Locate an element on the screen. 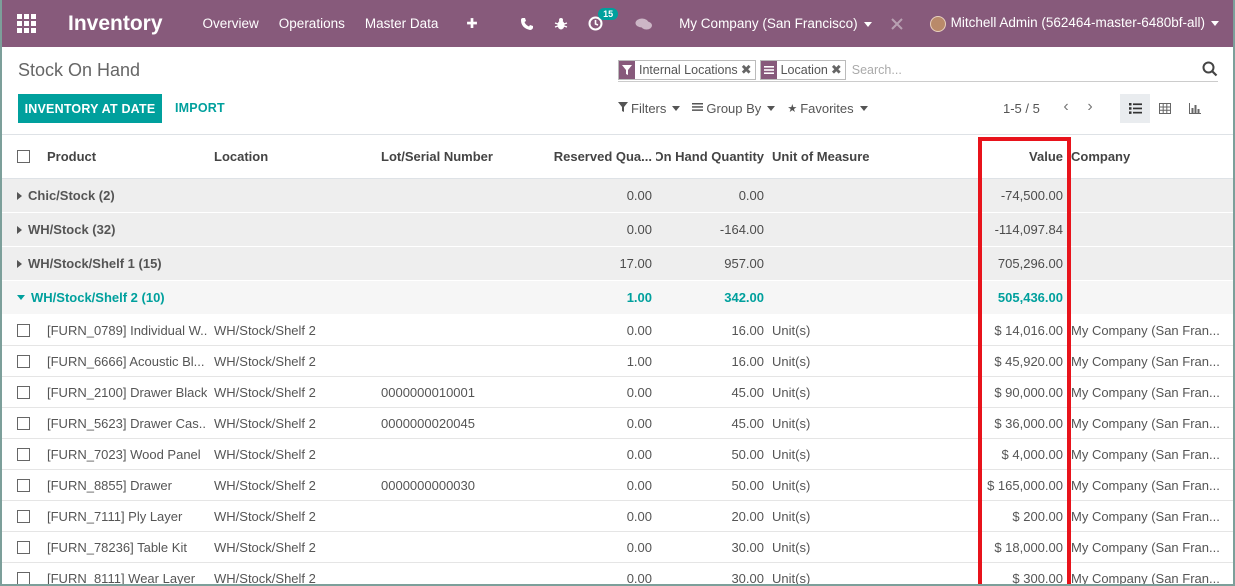 The image size is (1235, 586). cell-product: [FURN_8855] Drawer is located at coordinates (109, 485).